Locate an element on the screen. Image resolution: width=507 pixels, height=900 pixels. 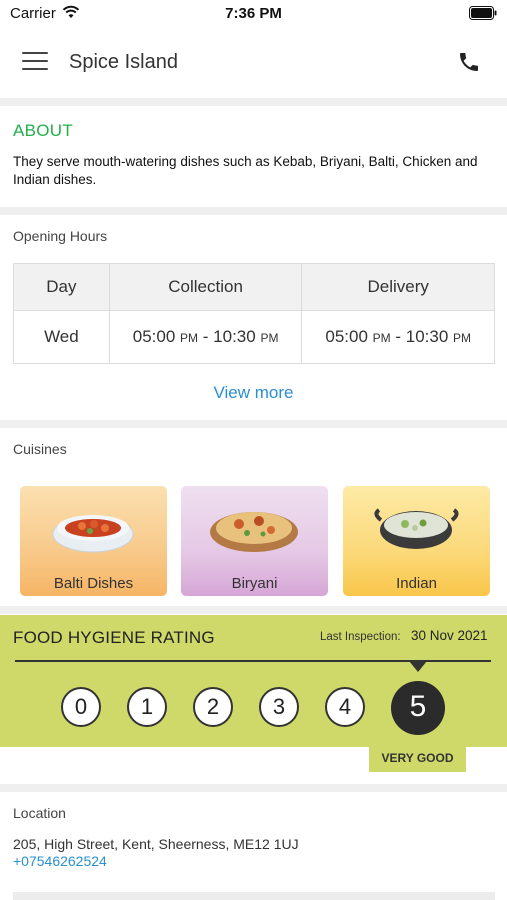
delivery-hours-cell: 05:00 PM - 10:30 PM is located at coordinates (398, 337).